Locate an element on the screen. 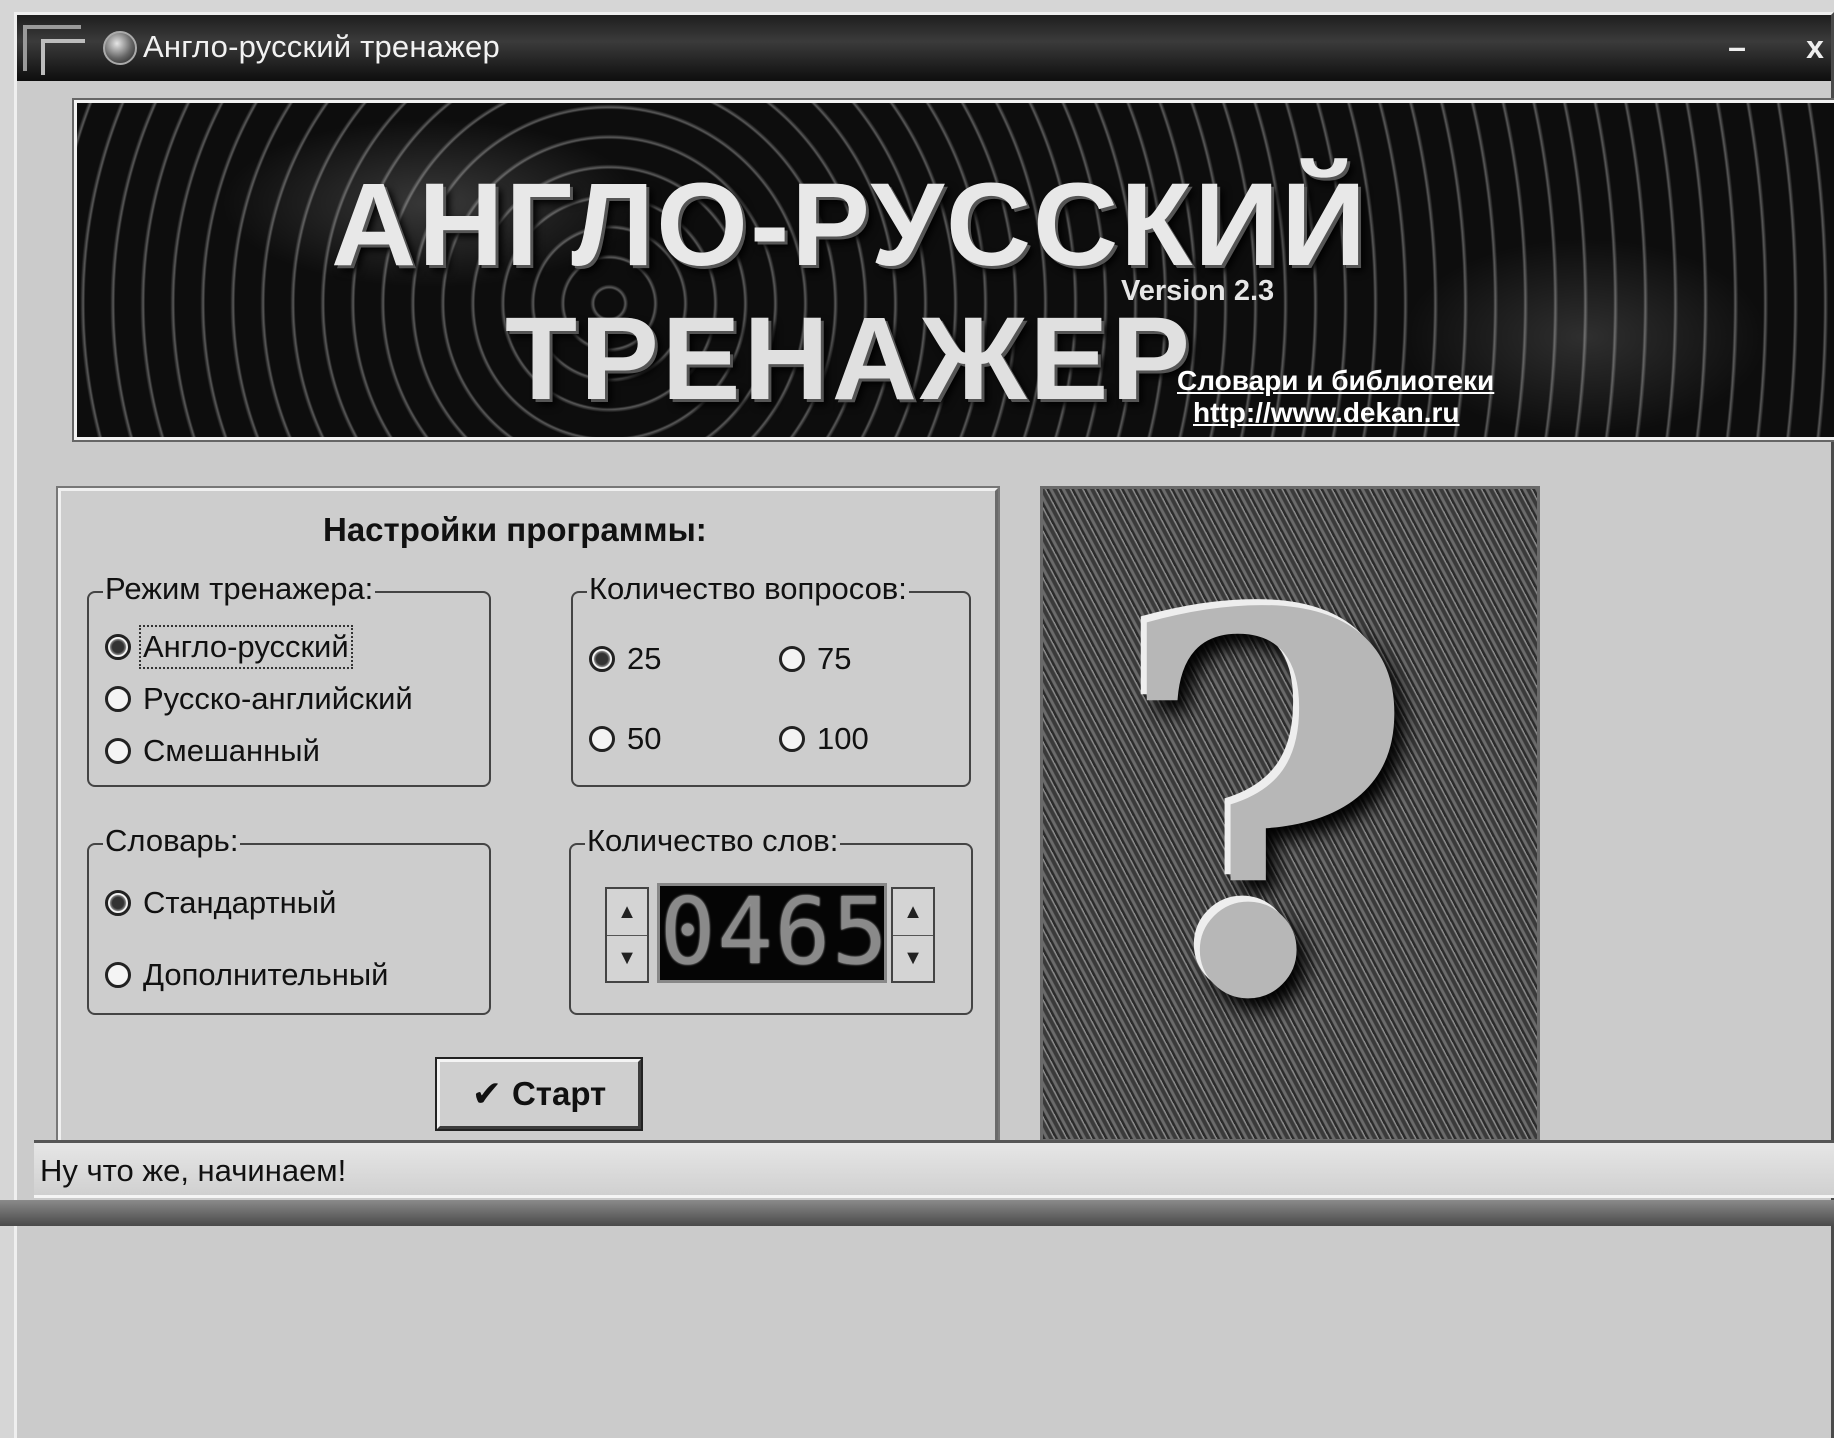 The width and height of the screenshot is (1834, 1438). status-text: Ну что же, начинаем! is located at coordinates (193, 1170).